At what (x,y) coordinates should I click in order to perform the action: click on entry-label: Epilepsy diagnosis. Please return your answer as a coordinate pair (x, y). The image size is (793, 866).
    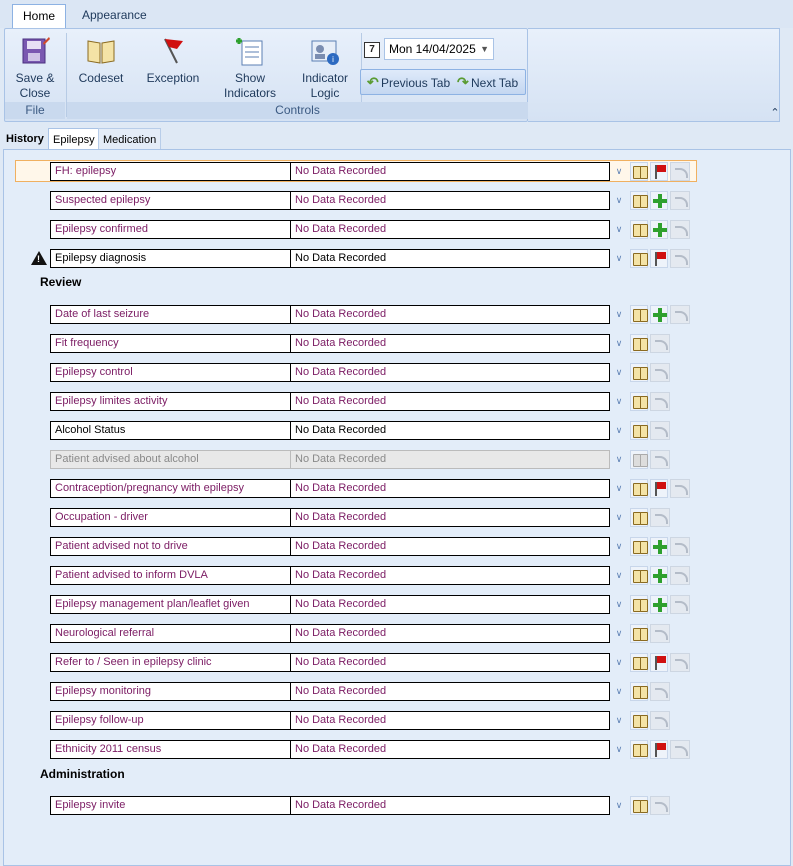
    Looking at the image, I should click on (170, 258).